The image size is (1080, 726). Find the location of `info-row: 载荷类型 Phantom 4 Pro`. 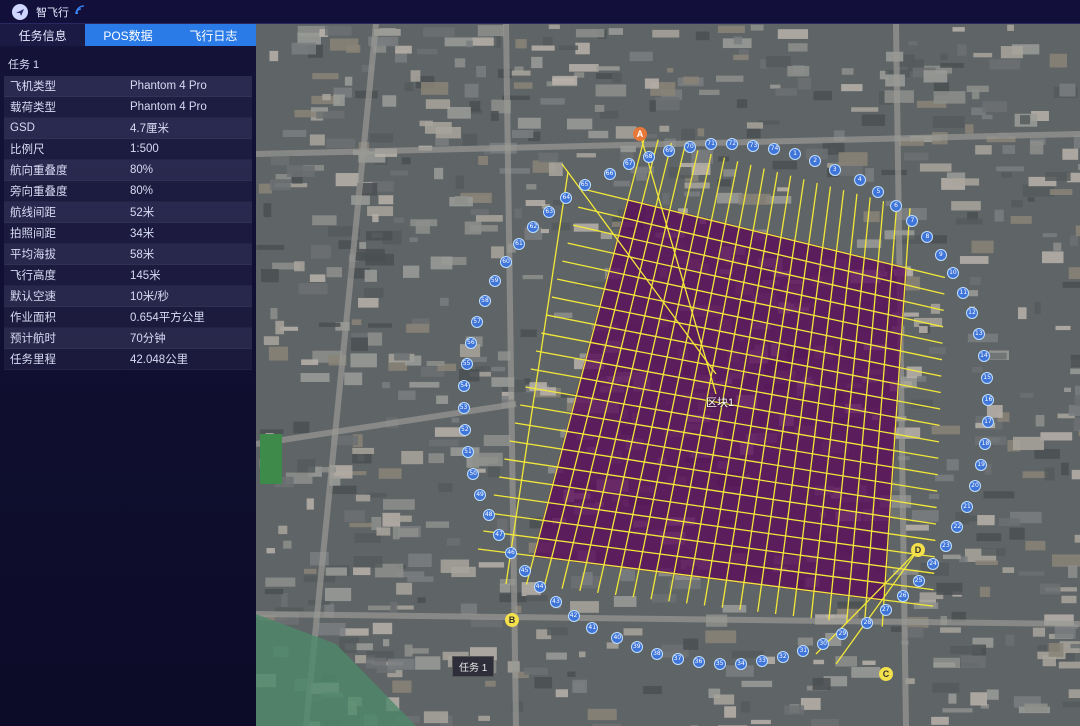

info-row: 载荷类型 Phantom 4 Pro is located at coordinates (128, 107).